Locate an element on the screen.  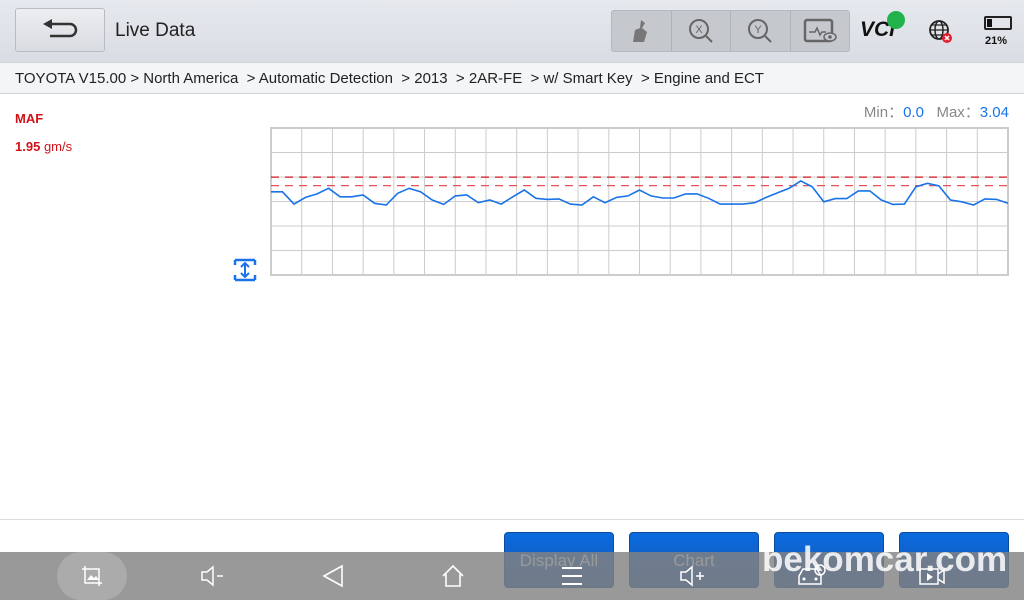
max-value: 3.04 is located at coordinates (994, 112).